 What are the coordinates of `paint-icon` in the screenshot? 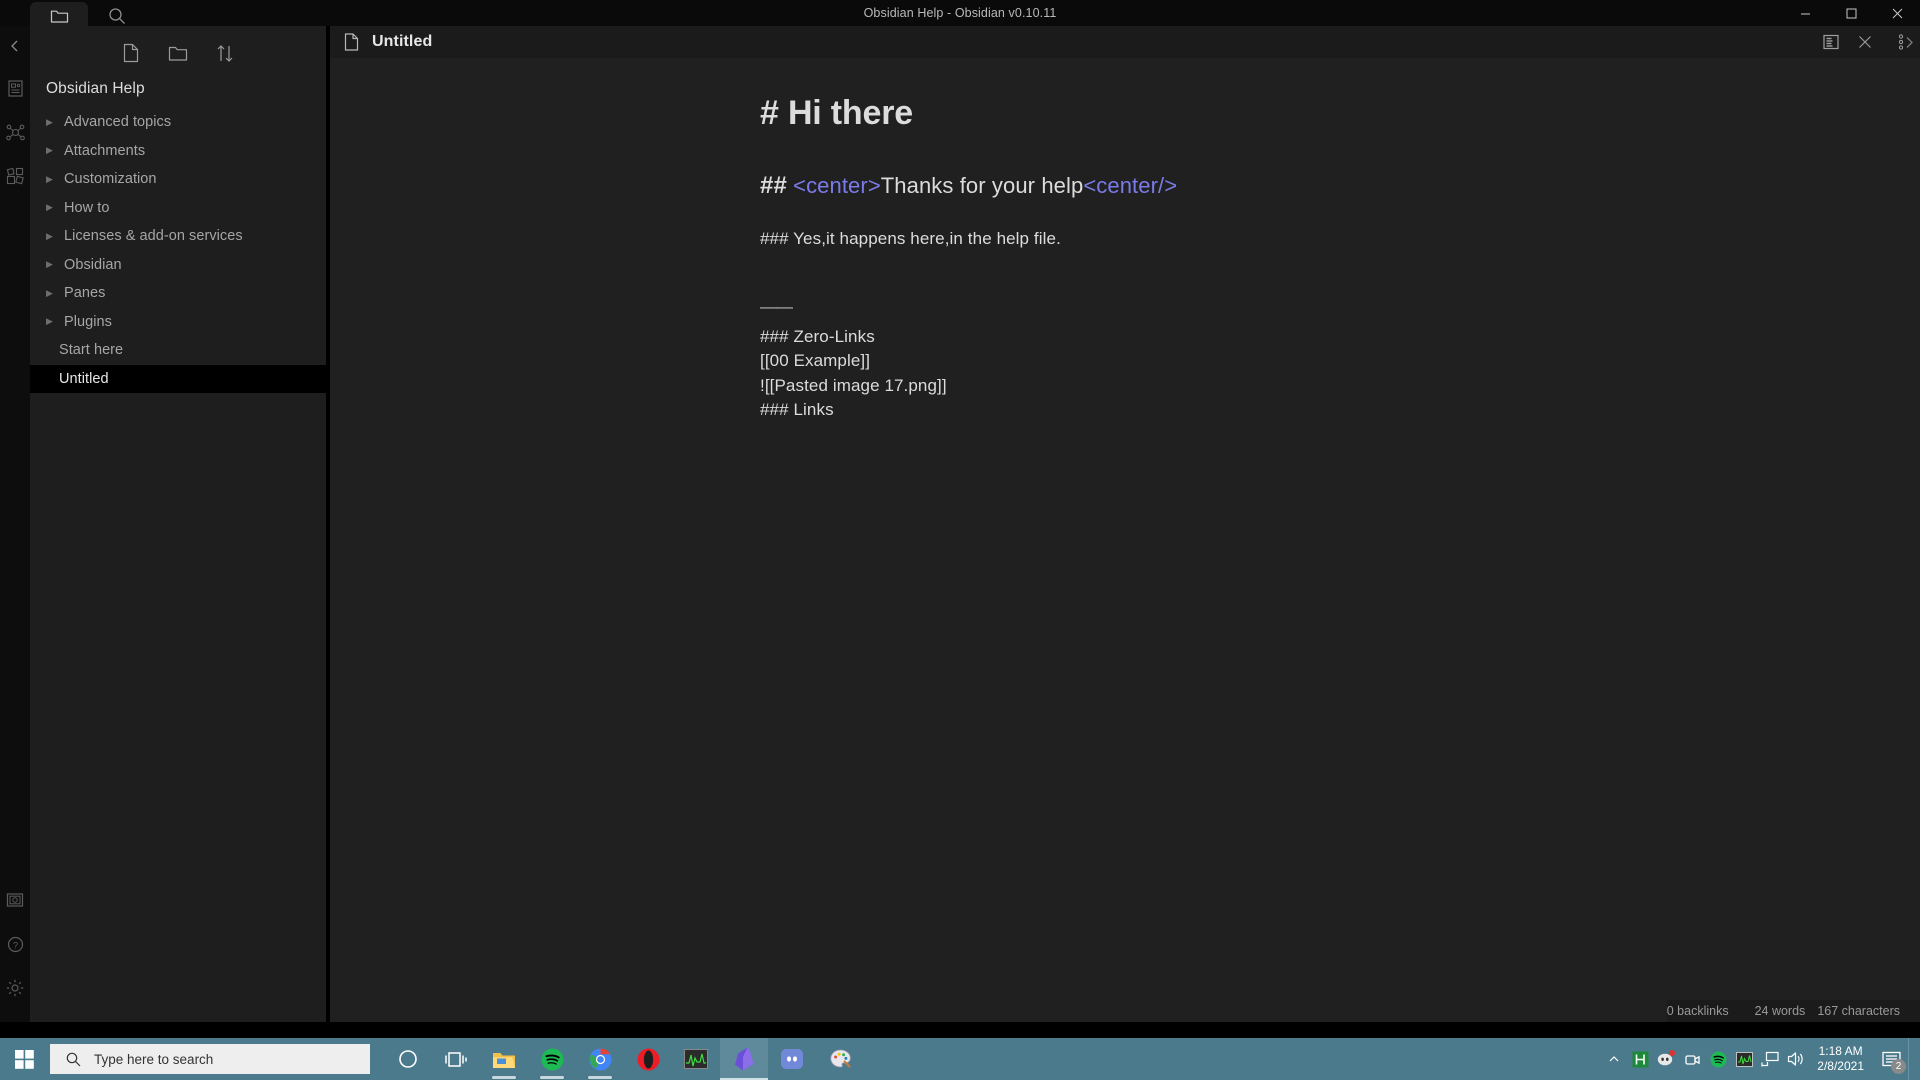 It's located at (840, 1059).